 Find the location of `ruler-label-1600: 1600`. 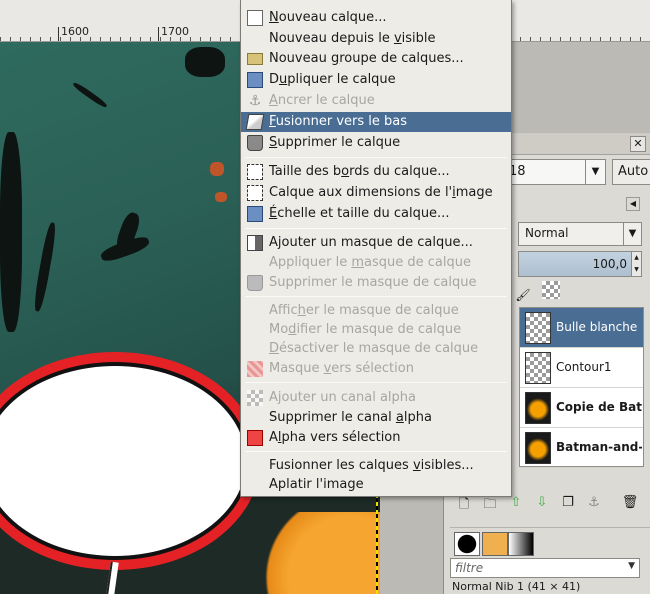

ruler-label-1600: 1600 is located at coordinates (75, 31).